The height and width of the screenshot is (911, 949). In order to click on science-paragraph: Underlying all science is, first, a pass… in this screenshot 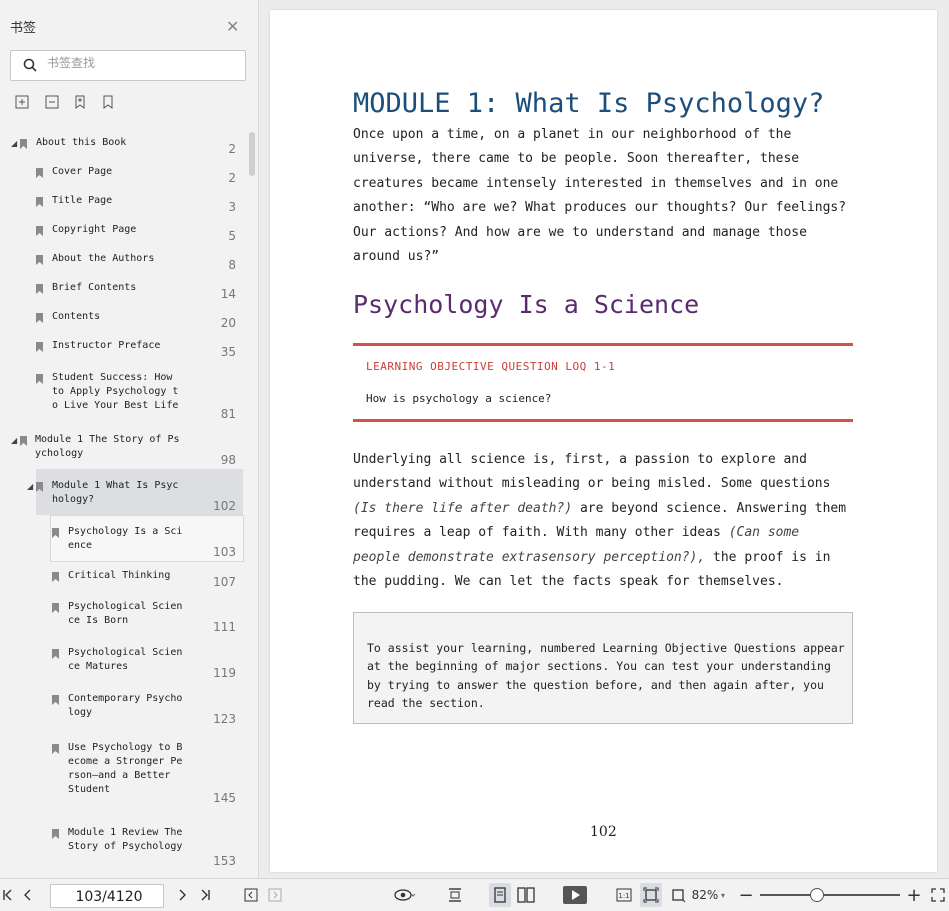, I will do `click(600, 521)`.